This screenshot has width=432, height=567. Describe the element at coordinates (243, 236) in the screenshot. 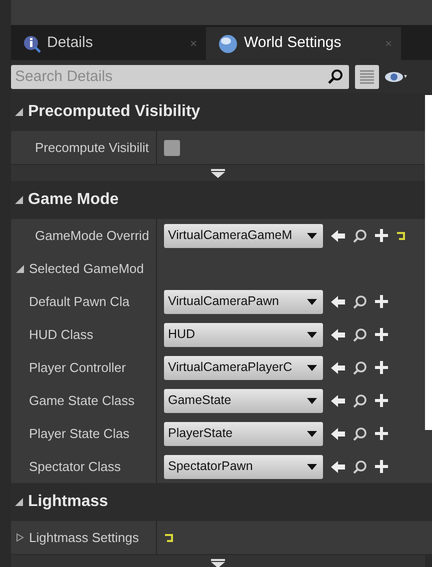

I see `class-dropdown: VirtualCameraGameM` at that location.